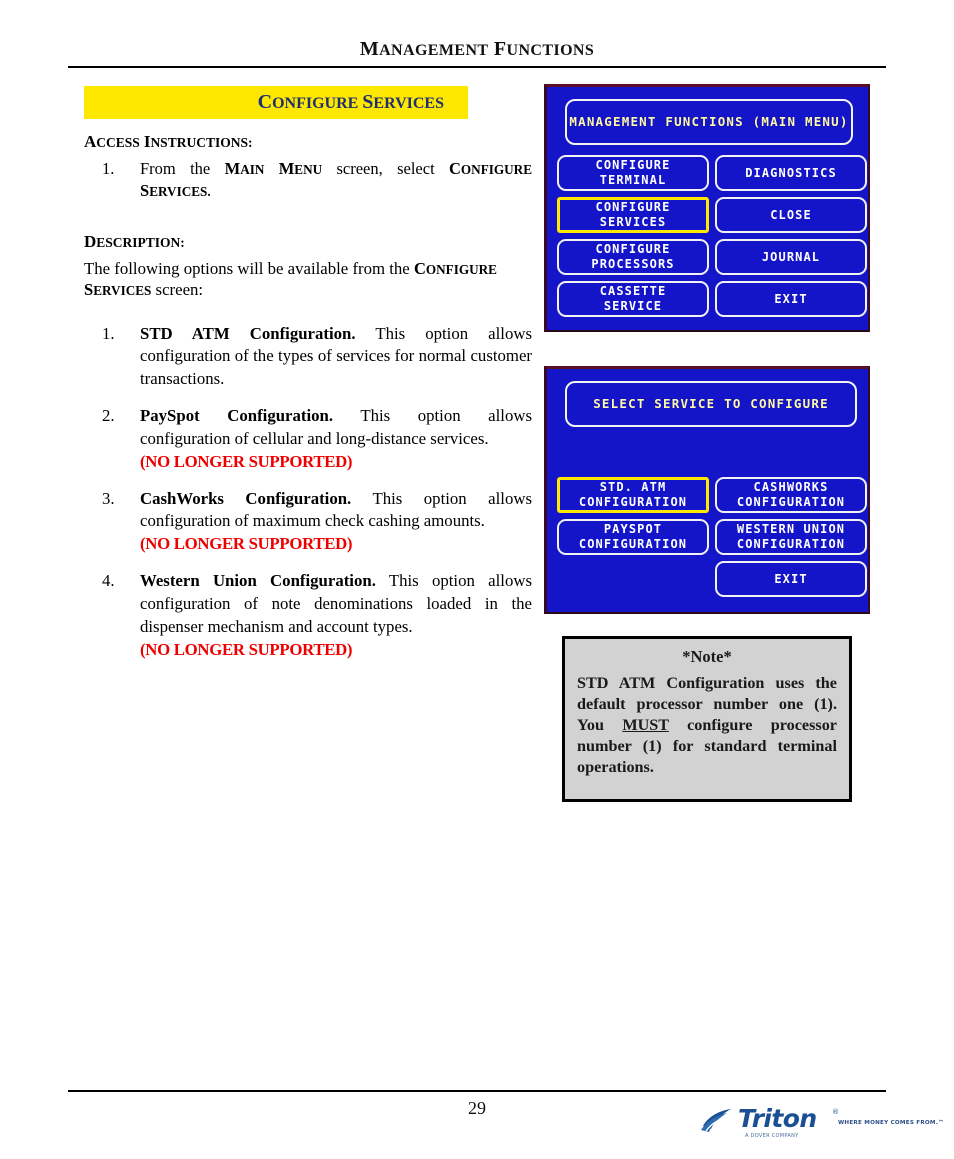 The width and height of the screenshot is (954, 1159). I want to click on atm-button-label: CASHWORKS CONFIGURATION, so click(791, 494).